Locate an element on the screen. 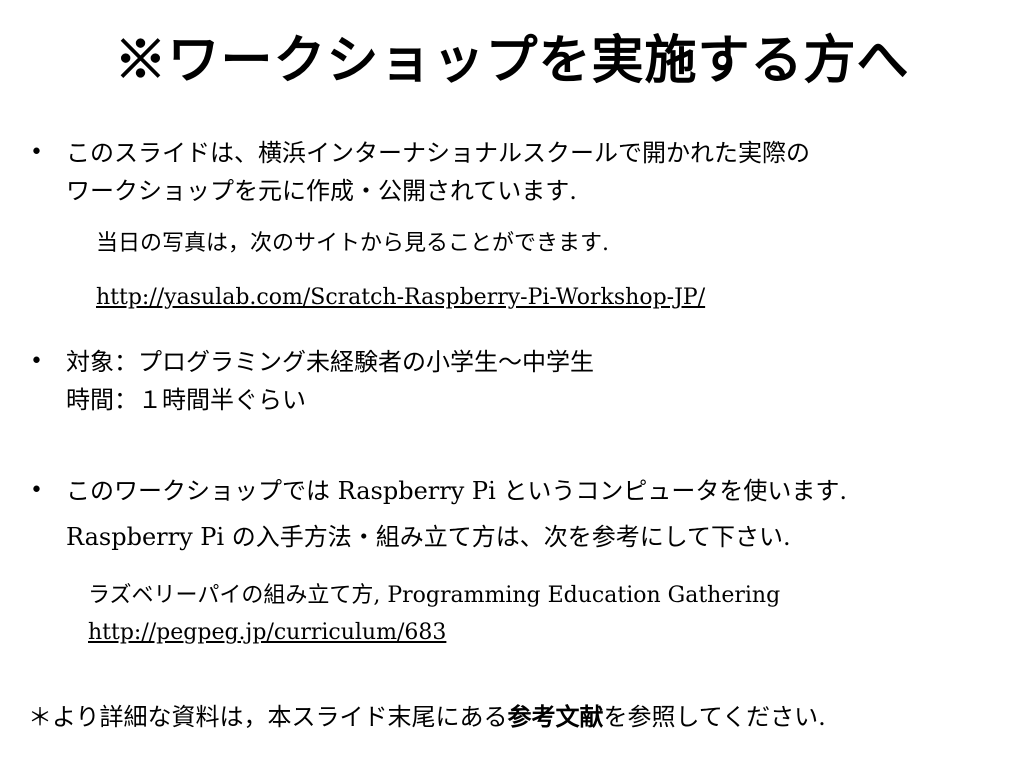 This screenshot has height=768, width=1024. footer-note: ＊より詳細な資料は，本スライド末尾にある参考文献を参照してください. is located at coordinates (427, 717).